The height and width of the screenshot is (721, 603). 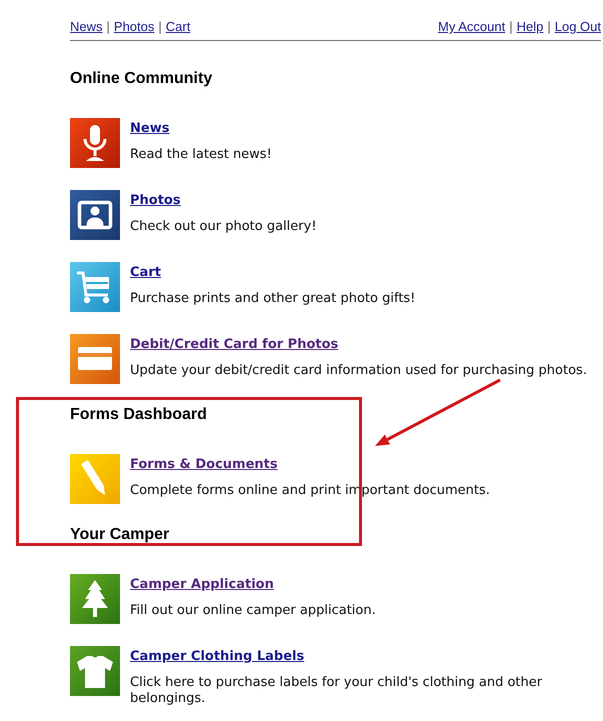 I want to click on item-title-link: Debit/Credit Card for Photos, so click(x=234, y=345).